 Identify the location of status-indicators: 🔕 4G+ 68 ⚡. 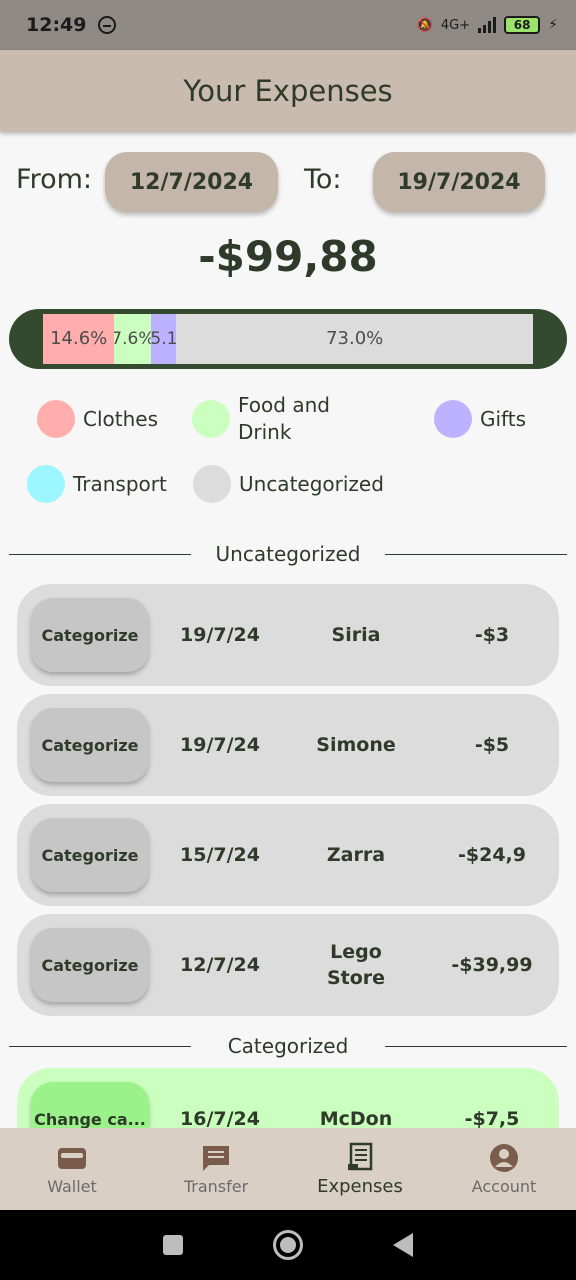
(487, 25).